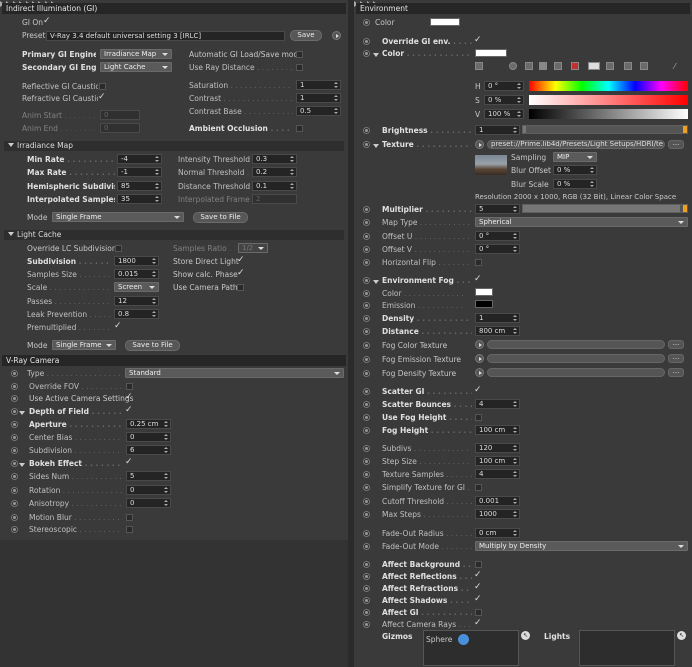 This screenshot has width=692, height=667. Describe the element at coordinates (366, 448) in the screenshot. I see `subdivs-radio` at that location.